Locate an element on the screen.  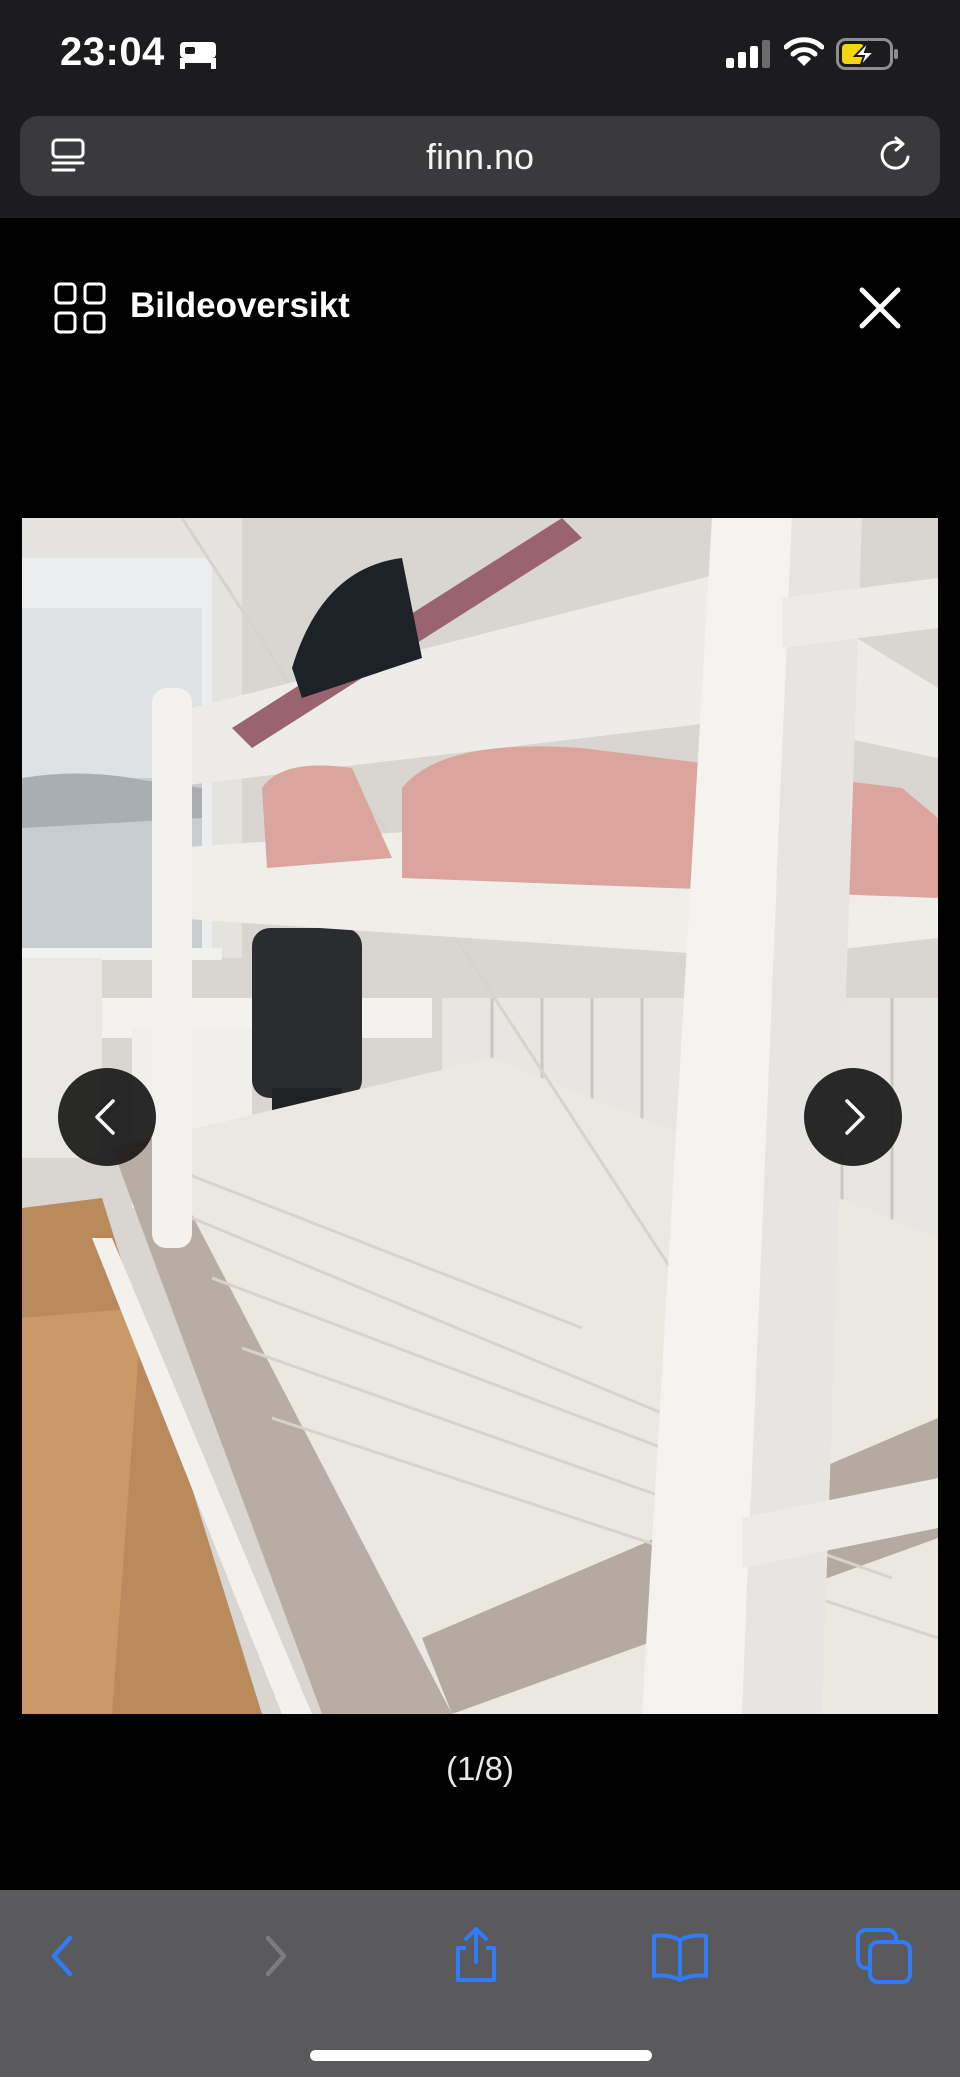
forward-icon is located at coordinates (274, 1956).